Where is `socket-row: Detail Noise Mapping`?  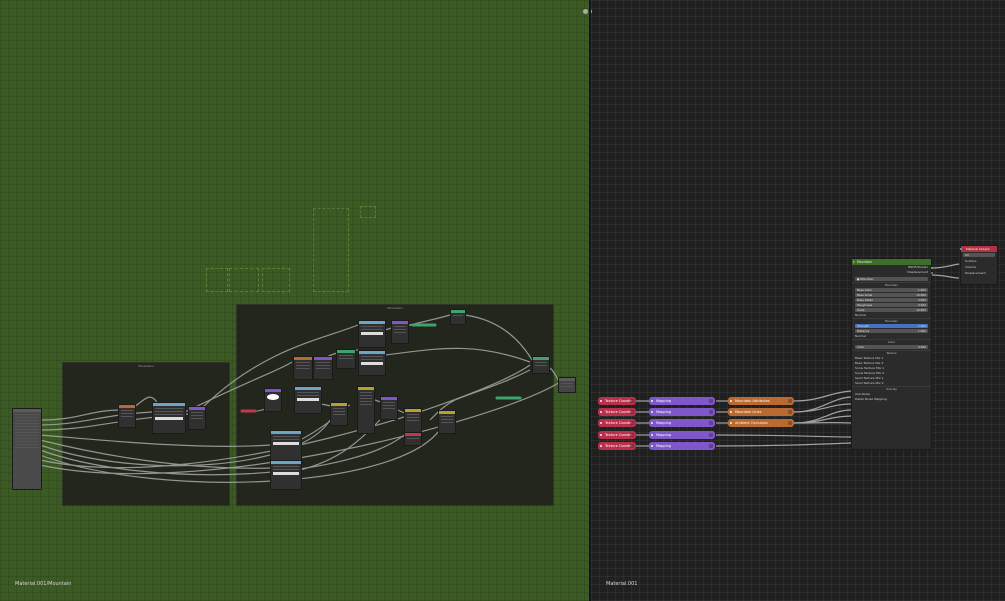
socket-row: Detail Noise Mapping is located at coordinates (891, 399).